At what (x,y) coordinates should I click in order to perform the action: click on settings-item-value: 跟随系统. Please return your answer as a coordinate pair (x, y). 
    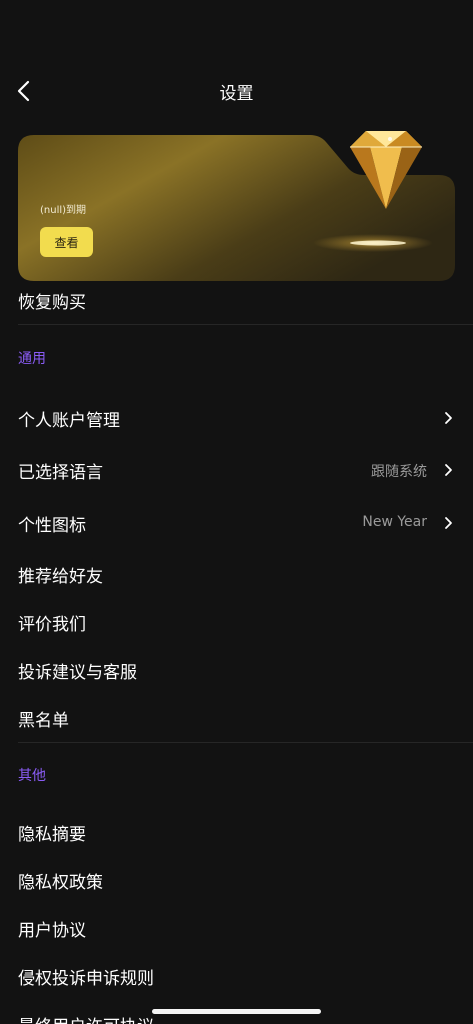
    Looking at the image, I should click on (399, 472).